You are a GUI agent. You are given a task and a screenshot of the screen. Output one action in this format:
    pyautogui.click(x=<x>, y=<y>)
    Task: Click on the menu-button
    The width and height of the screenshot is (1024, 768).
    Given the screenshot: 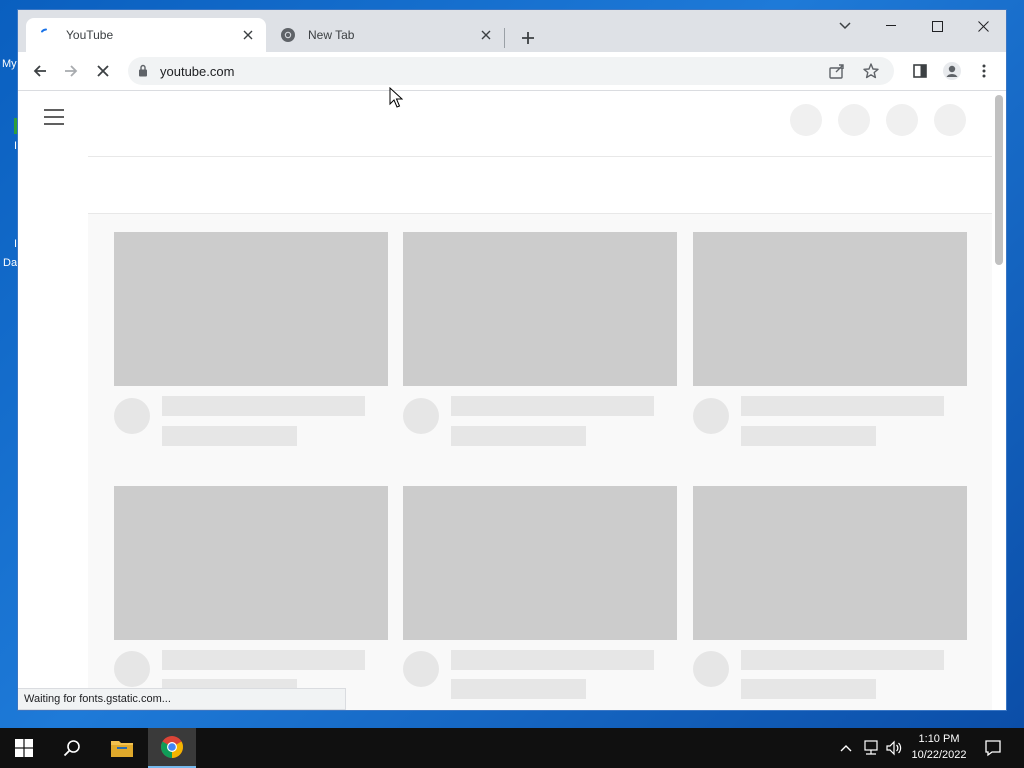 What is the action you would take?
    pyautogui.click(x=984, y=71)
    